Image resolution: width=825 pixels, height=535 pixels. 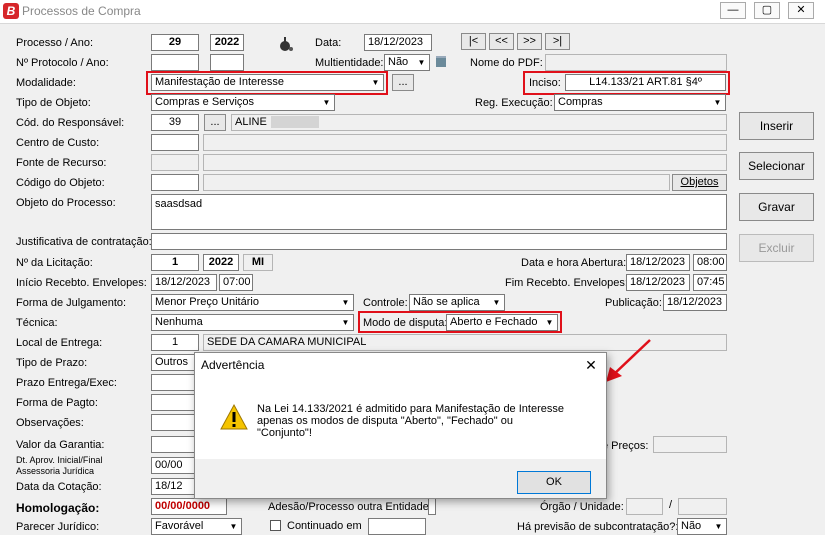 What do you see at coordinates (294, 122) in the screenshot?
I see `redacted-block` at bounding box center [294, 122].